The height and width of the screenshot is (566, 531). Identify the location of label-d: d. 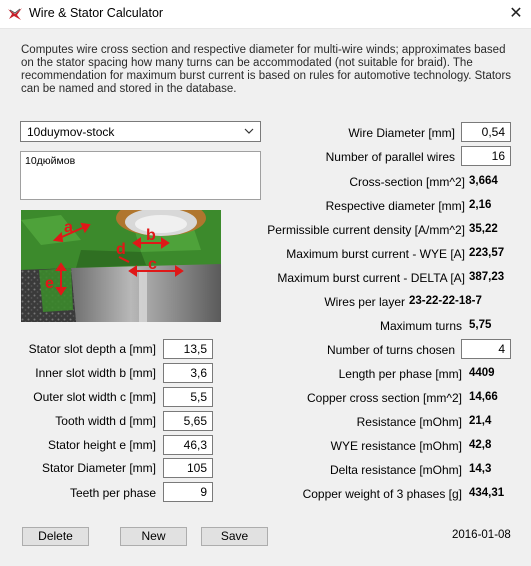
(121, 249).